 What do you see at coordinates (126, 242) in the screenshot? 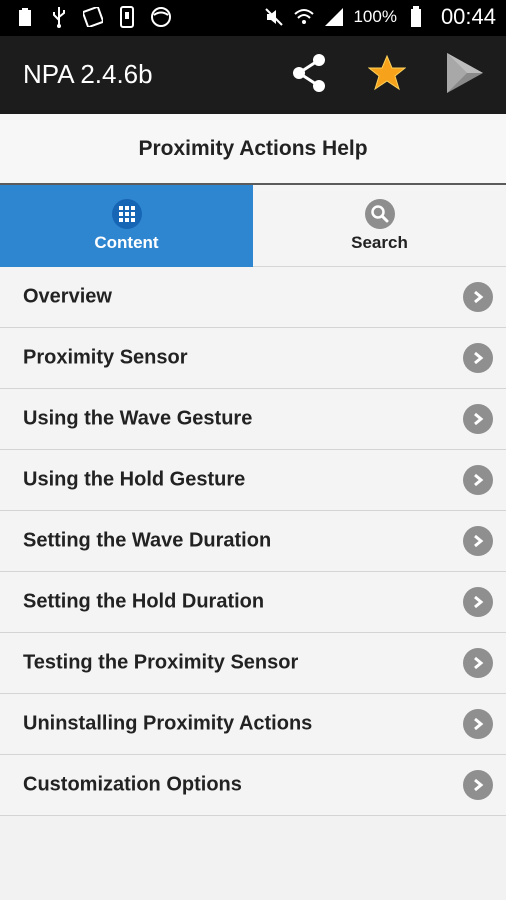
I see `tab-content-label: Content` at bounding box center [126, 242].